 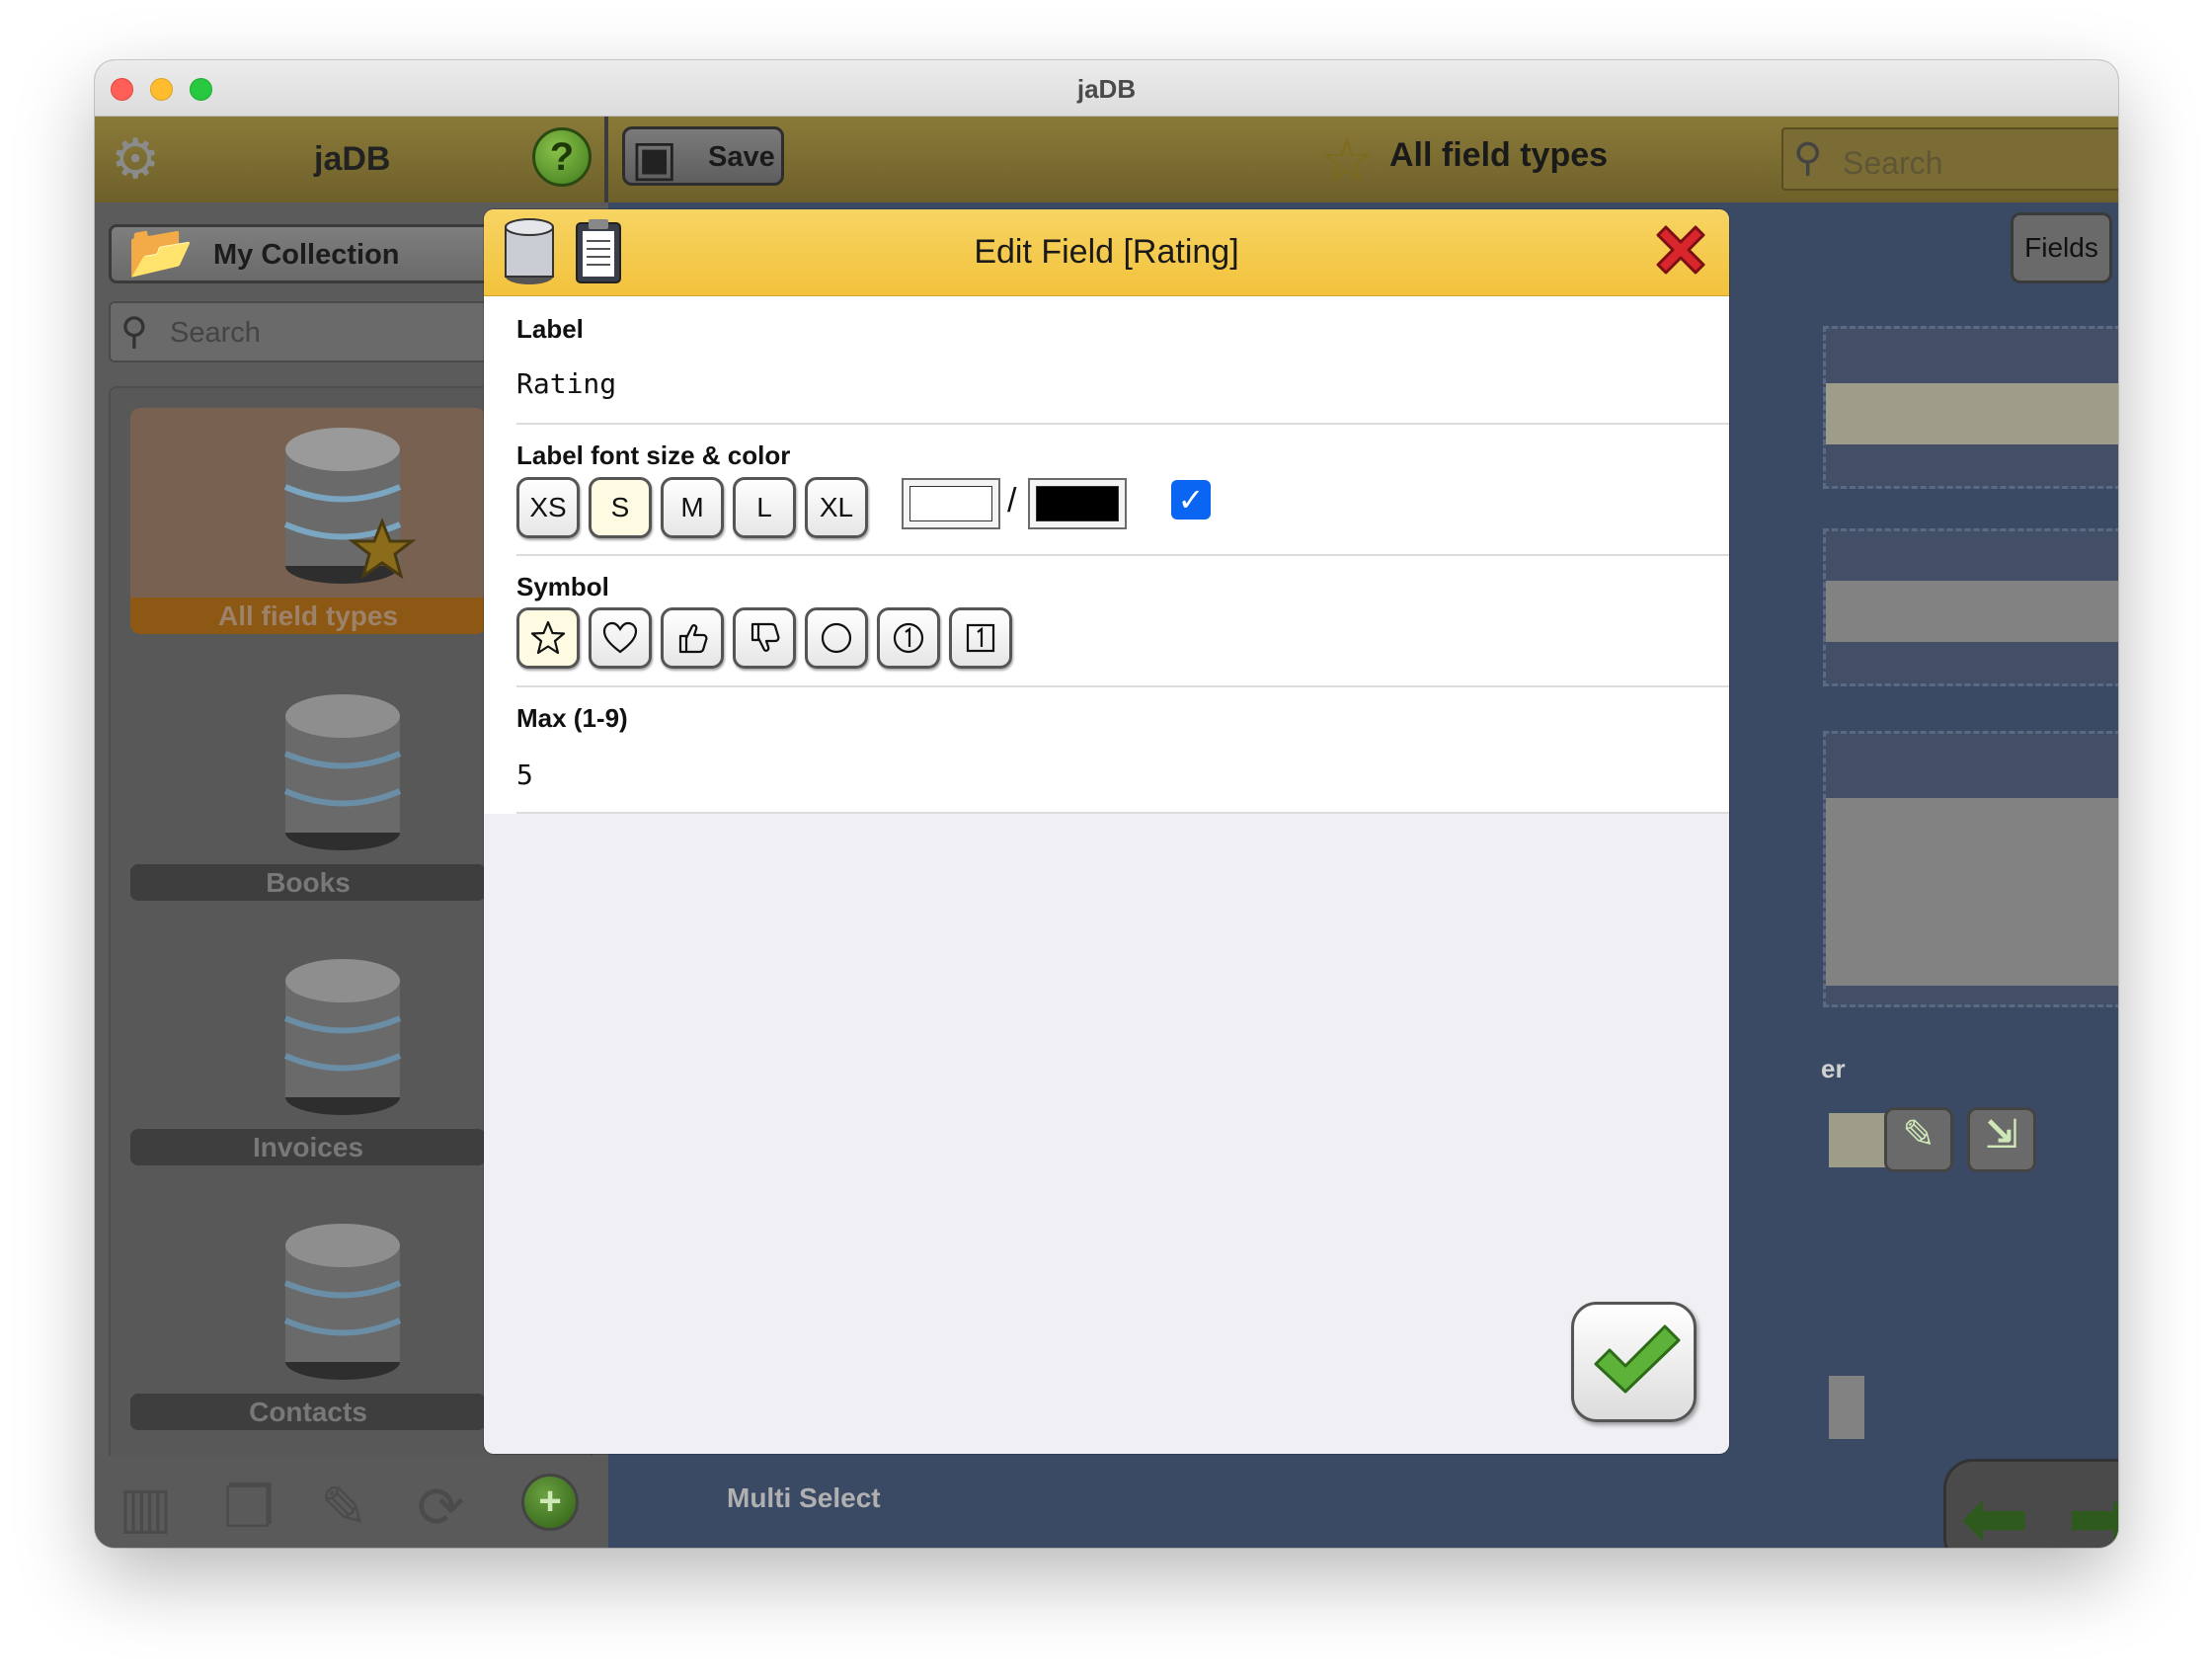 What do you see at coordinates (703, 156) in the screenshot?
I see `save-button: ▣ Save` at bounding box center [703, 156].